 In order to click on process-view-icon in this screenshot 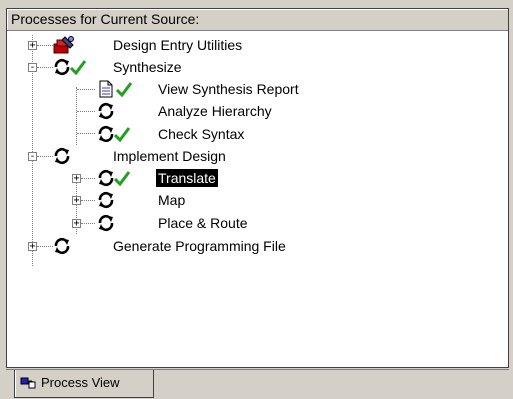, I will do `click(28, 383)`.